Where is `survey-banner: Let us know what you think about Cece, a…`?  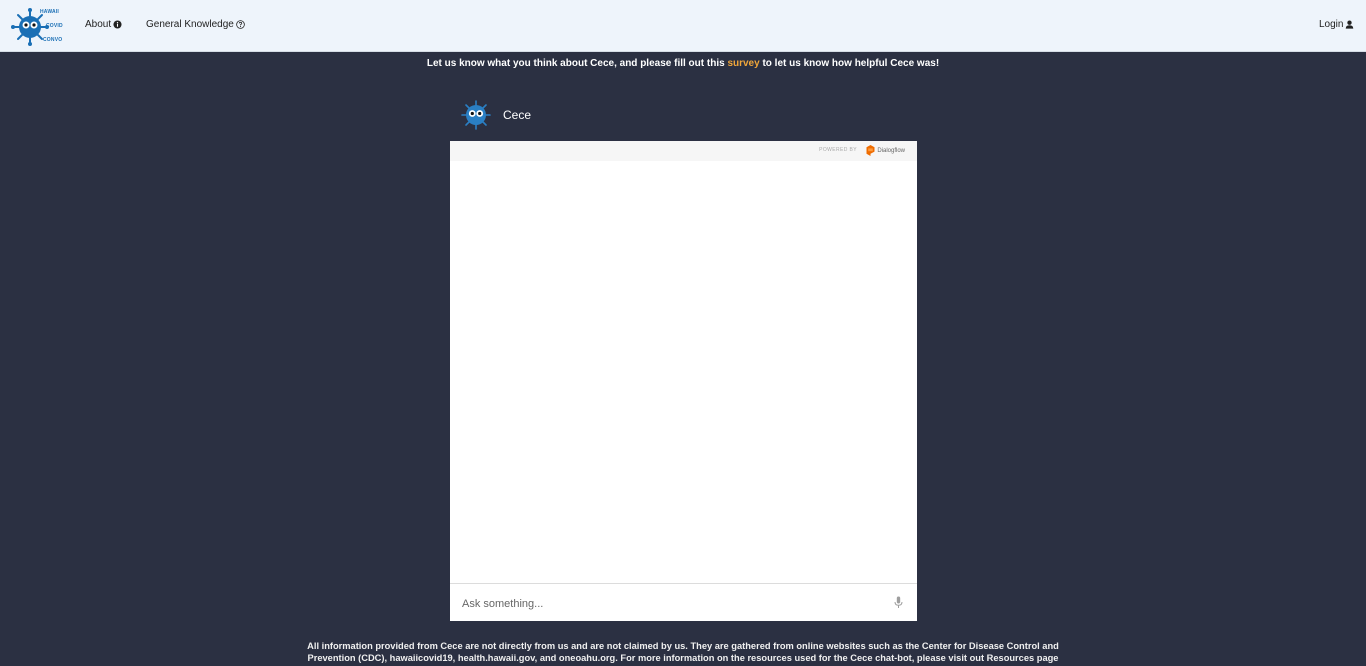
survey-banner: Let us know what you think about Cece, a… is located at coordinates (683, 63).